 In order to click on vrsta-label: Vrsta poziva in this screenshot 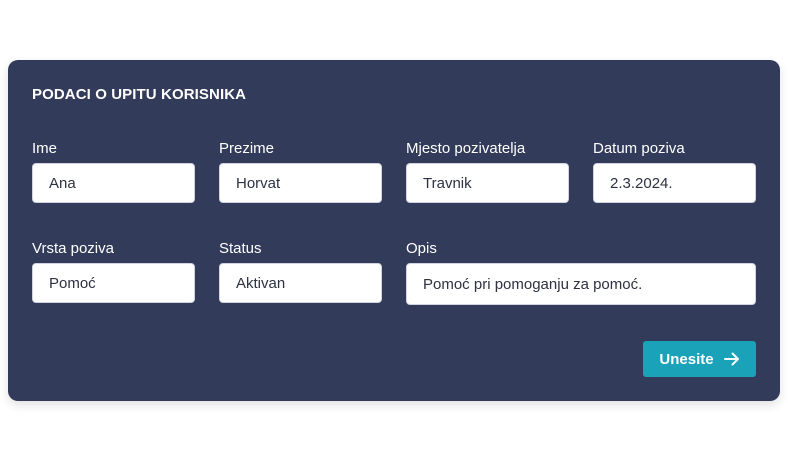, I will do `click(73, 248)`.